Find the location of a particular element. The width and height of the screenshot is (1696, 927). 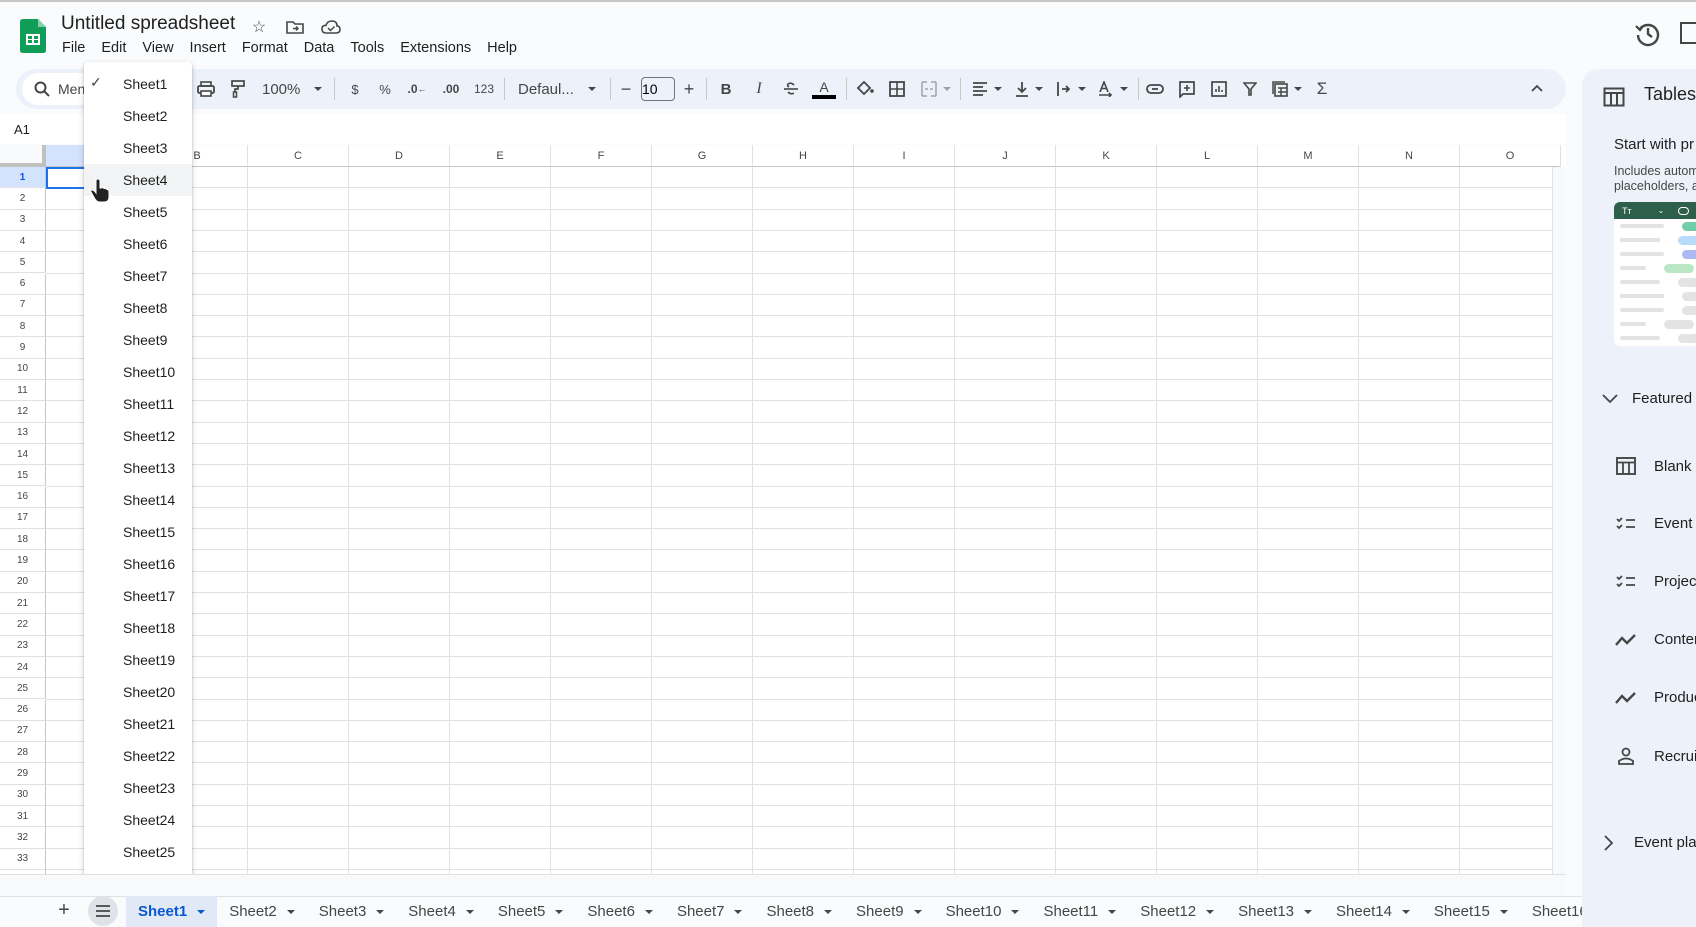

all-sheets-button is located at coordinates (103, 911).